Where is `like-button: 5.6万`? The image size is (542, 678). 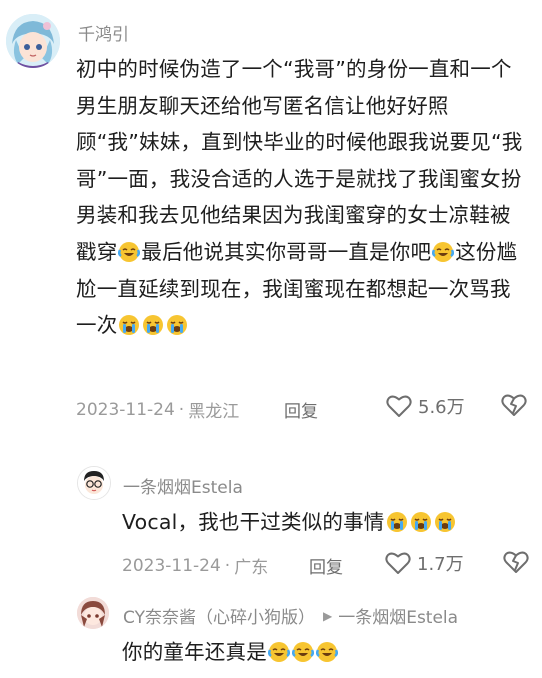
like-button: 5.6万 is located at coordinates (425, 406).